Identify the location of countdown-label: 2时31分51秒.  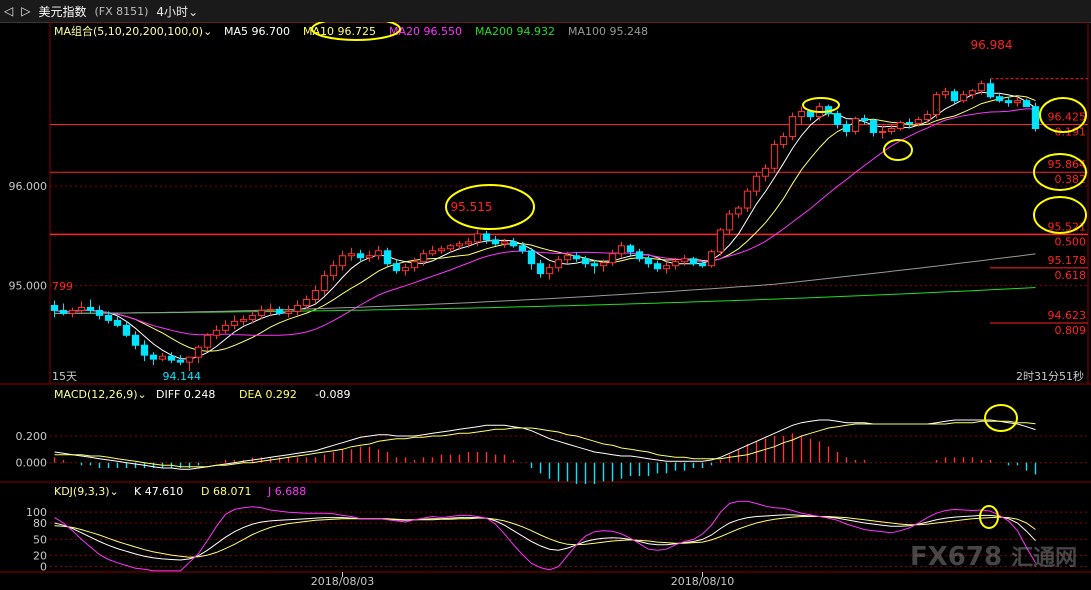
(1050, 376).